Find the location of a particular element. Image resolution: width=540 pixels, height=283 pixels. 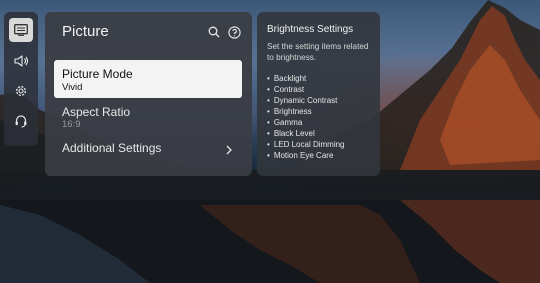

rail-item-picture is located at coordinates (21, 30).